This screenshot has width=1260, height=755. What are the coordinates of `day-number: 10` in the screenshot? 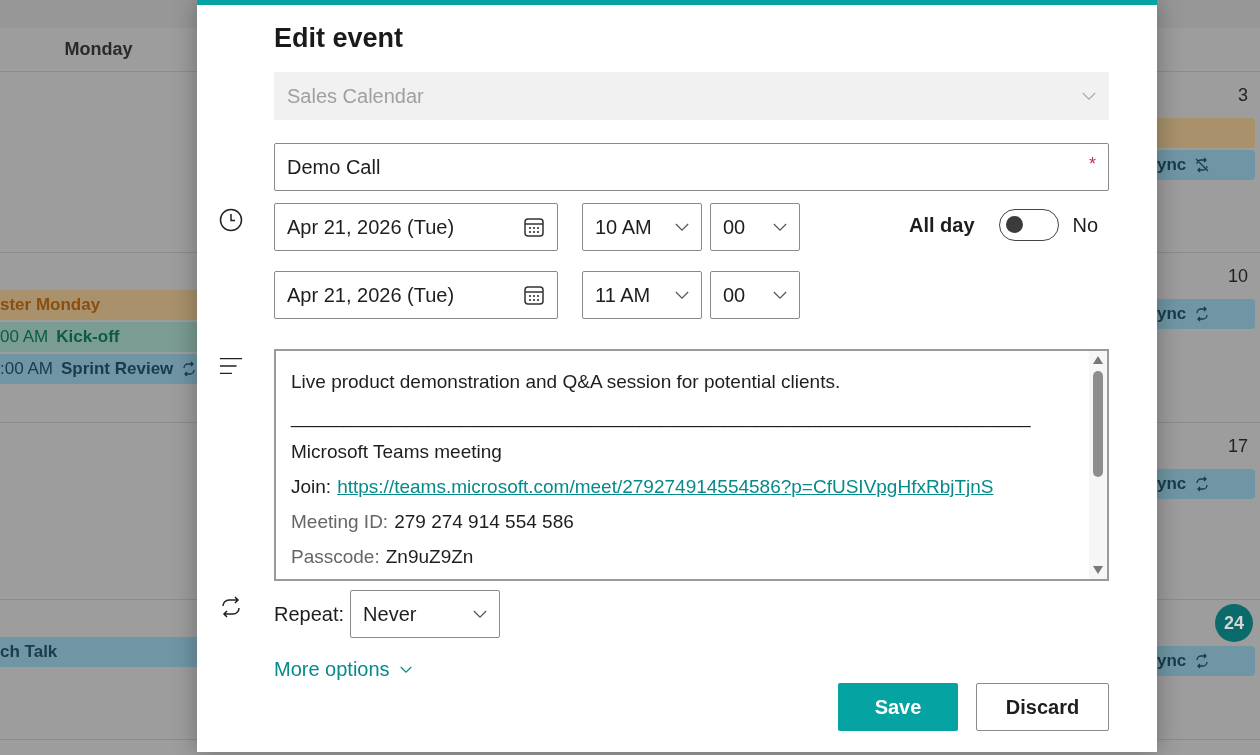 It's located at (1237, 276).